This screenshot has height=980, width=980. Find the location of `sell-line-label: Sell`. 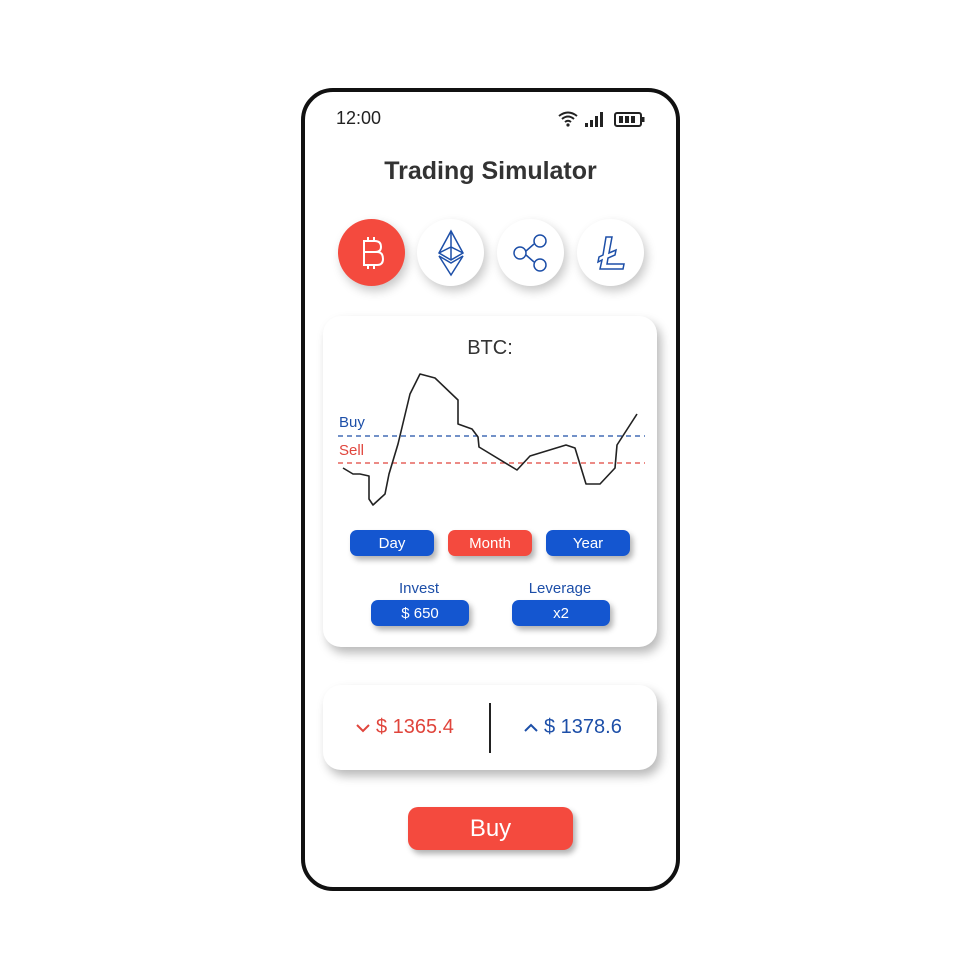

sell-line-label: Sell is located at coordinates (352, 450).